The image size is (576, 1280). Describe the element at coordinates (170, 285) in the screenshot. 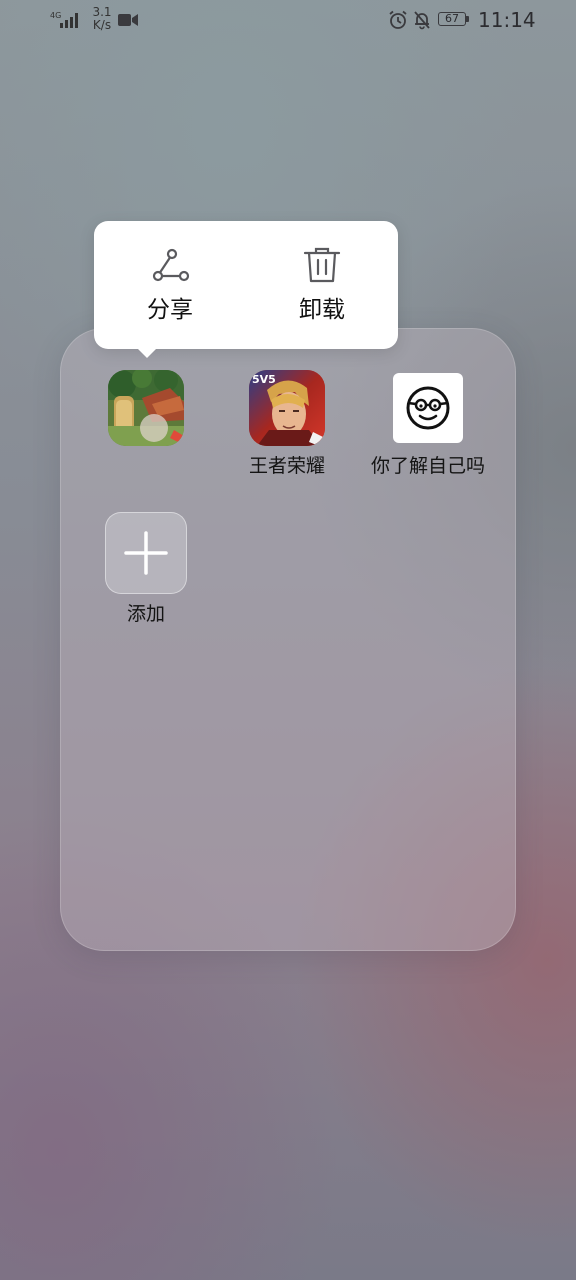

I see `share-button: 分享` at that location.